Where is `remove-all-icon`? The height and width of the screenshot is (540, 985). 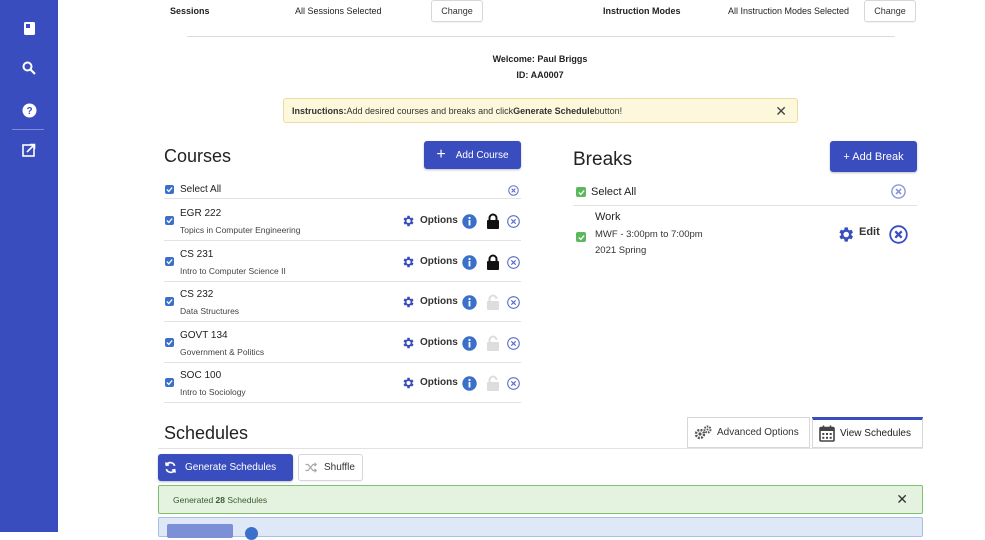 remove-all-icon is located at coordinates (513, 192).